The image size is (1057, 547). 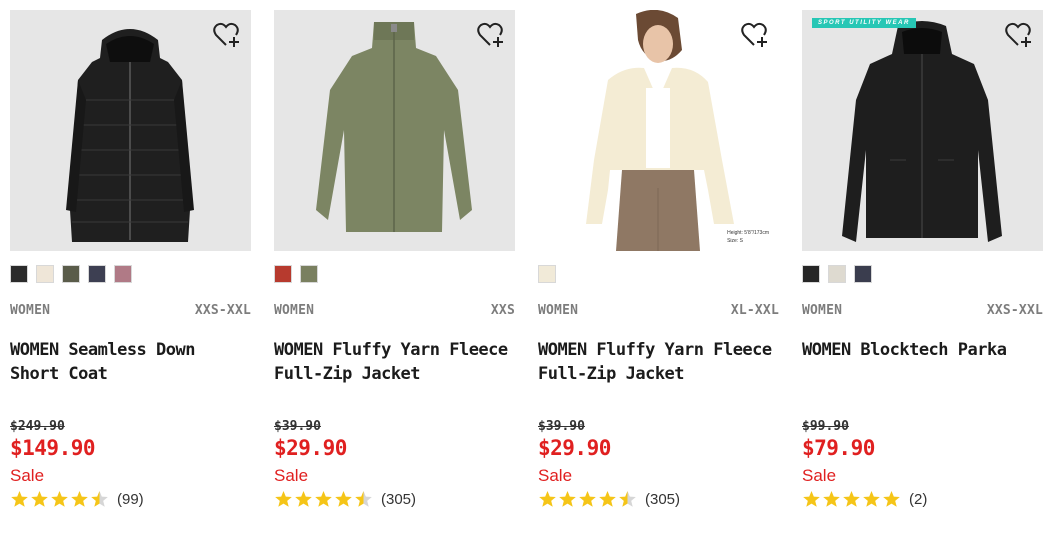 I want to click on product-name-line: WOMEN Seamless Down, so click(x=102, y=350).